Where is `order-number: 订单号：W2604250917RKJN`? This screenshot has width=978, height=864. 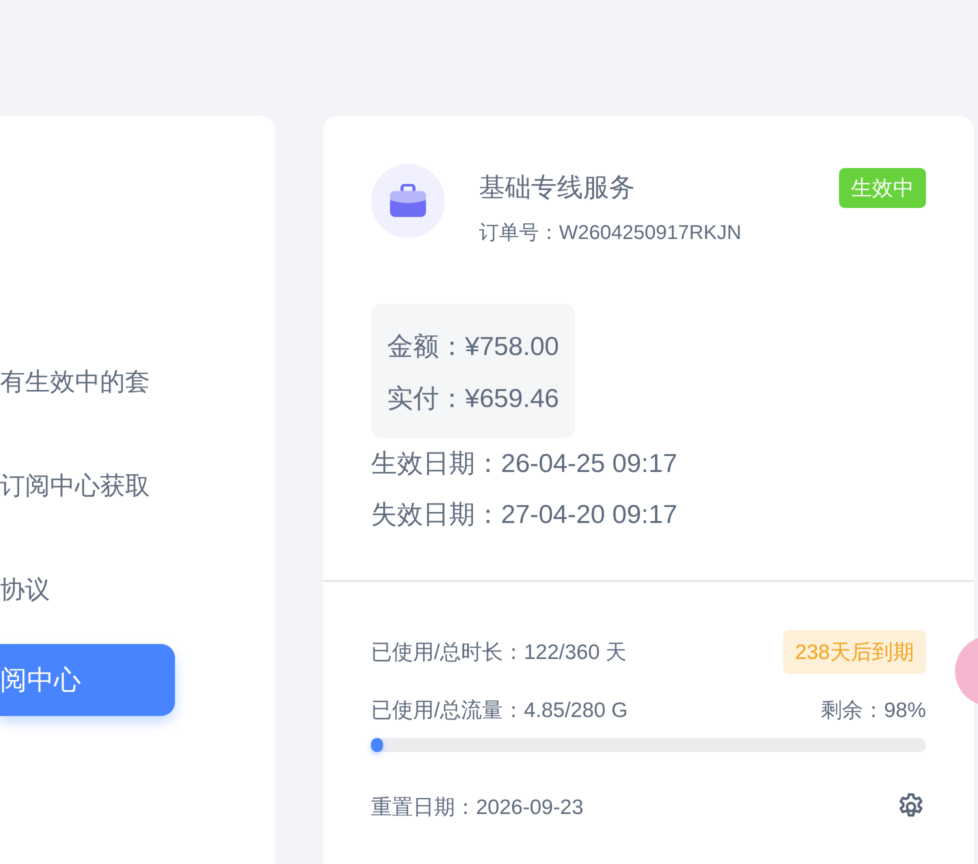
order-number: 订单号：W2604250917RKJN is located at coordinates (610, 233).